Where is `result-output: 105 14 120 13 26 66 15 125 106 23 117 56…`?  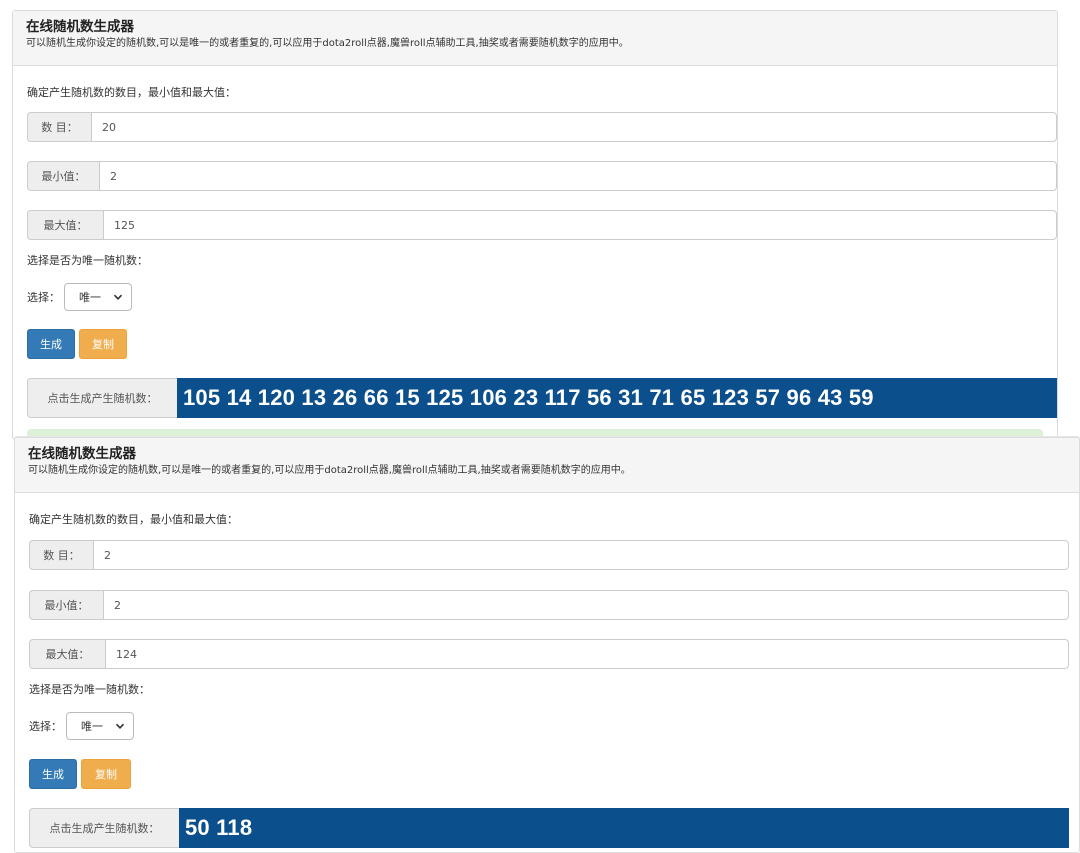
result-output: 105 14 120 13 26 66 15 125 106 23 117 56… is located at coordinates (617, 398).